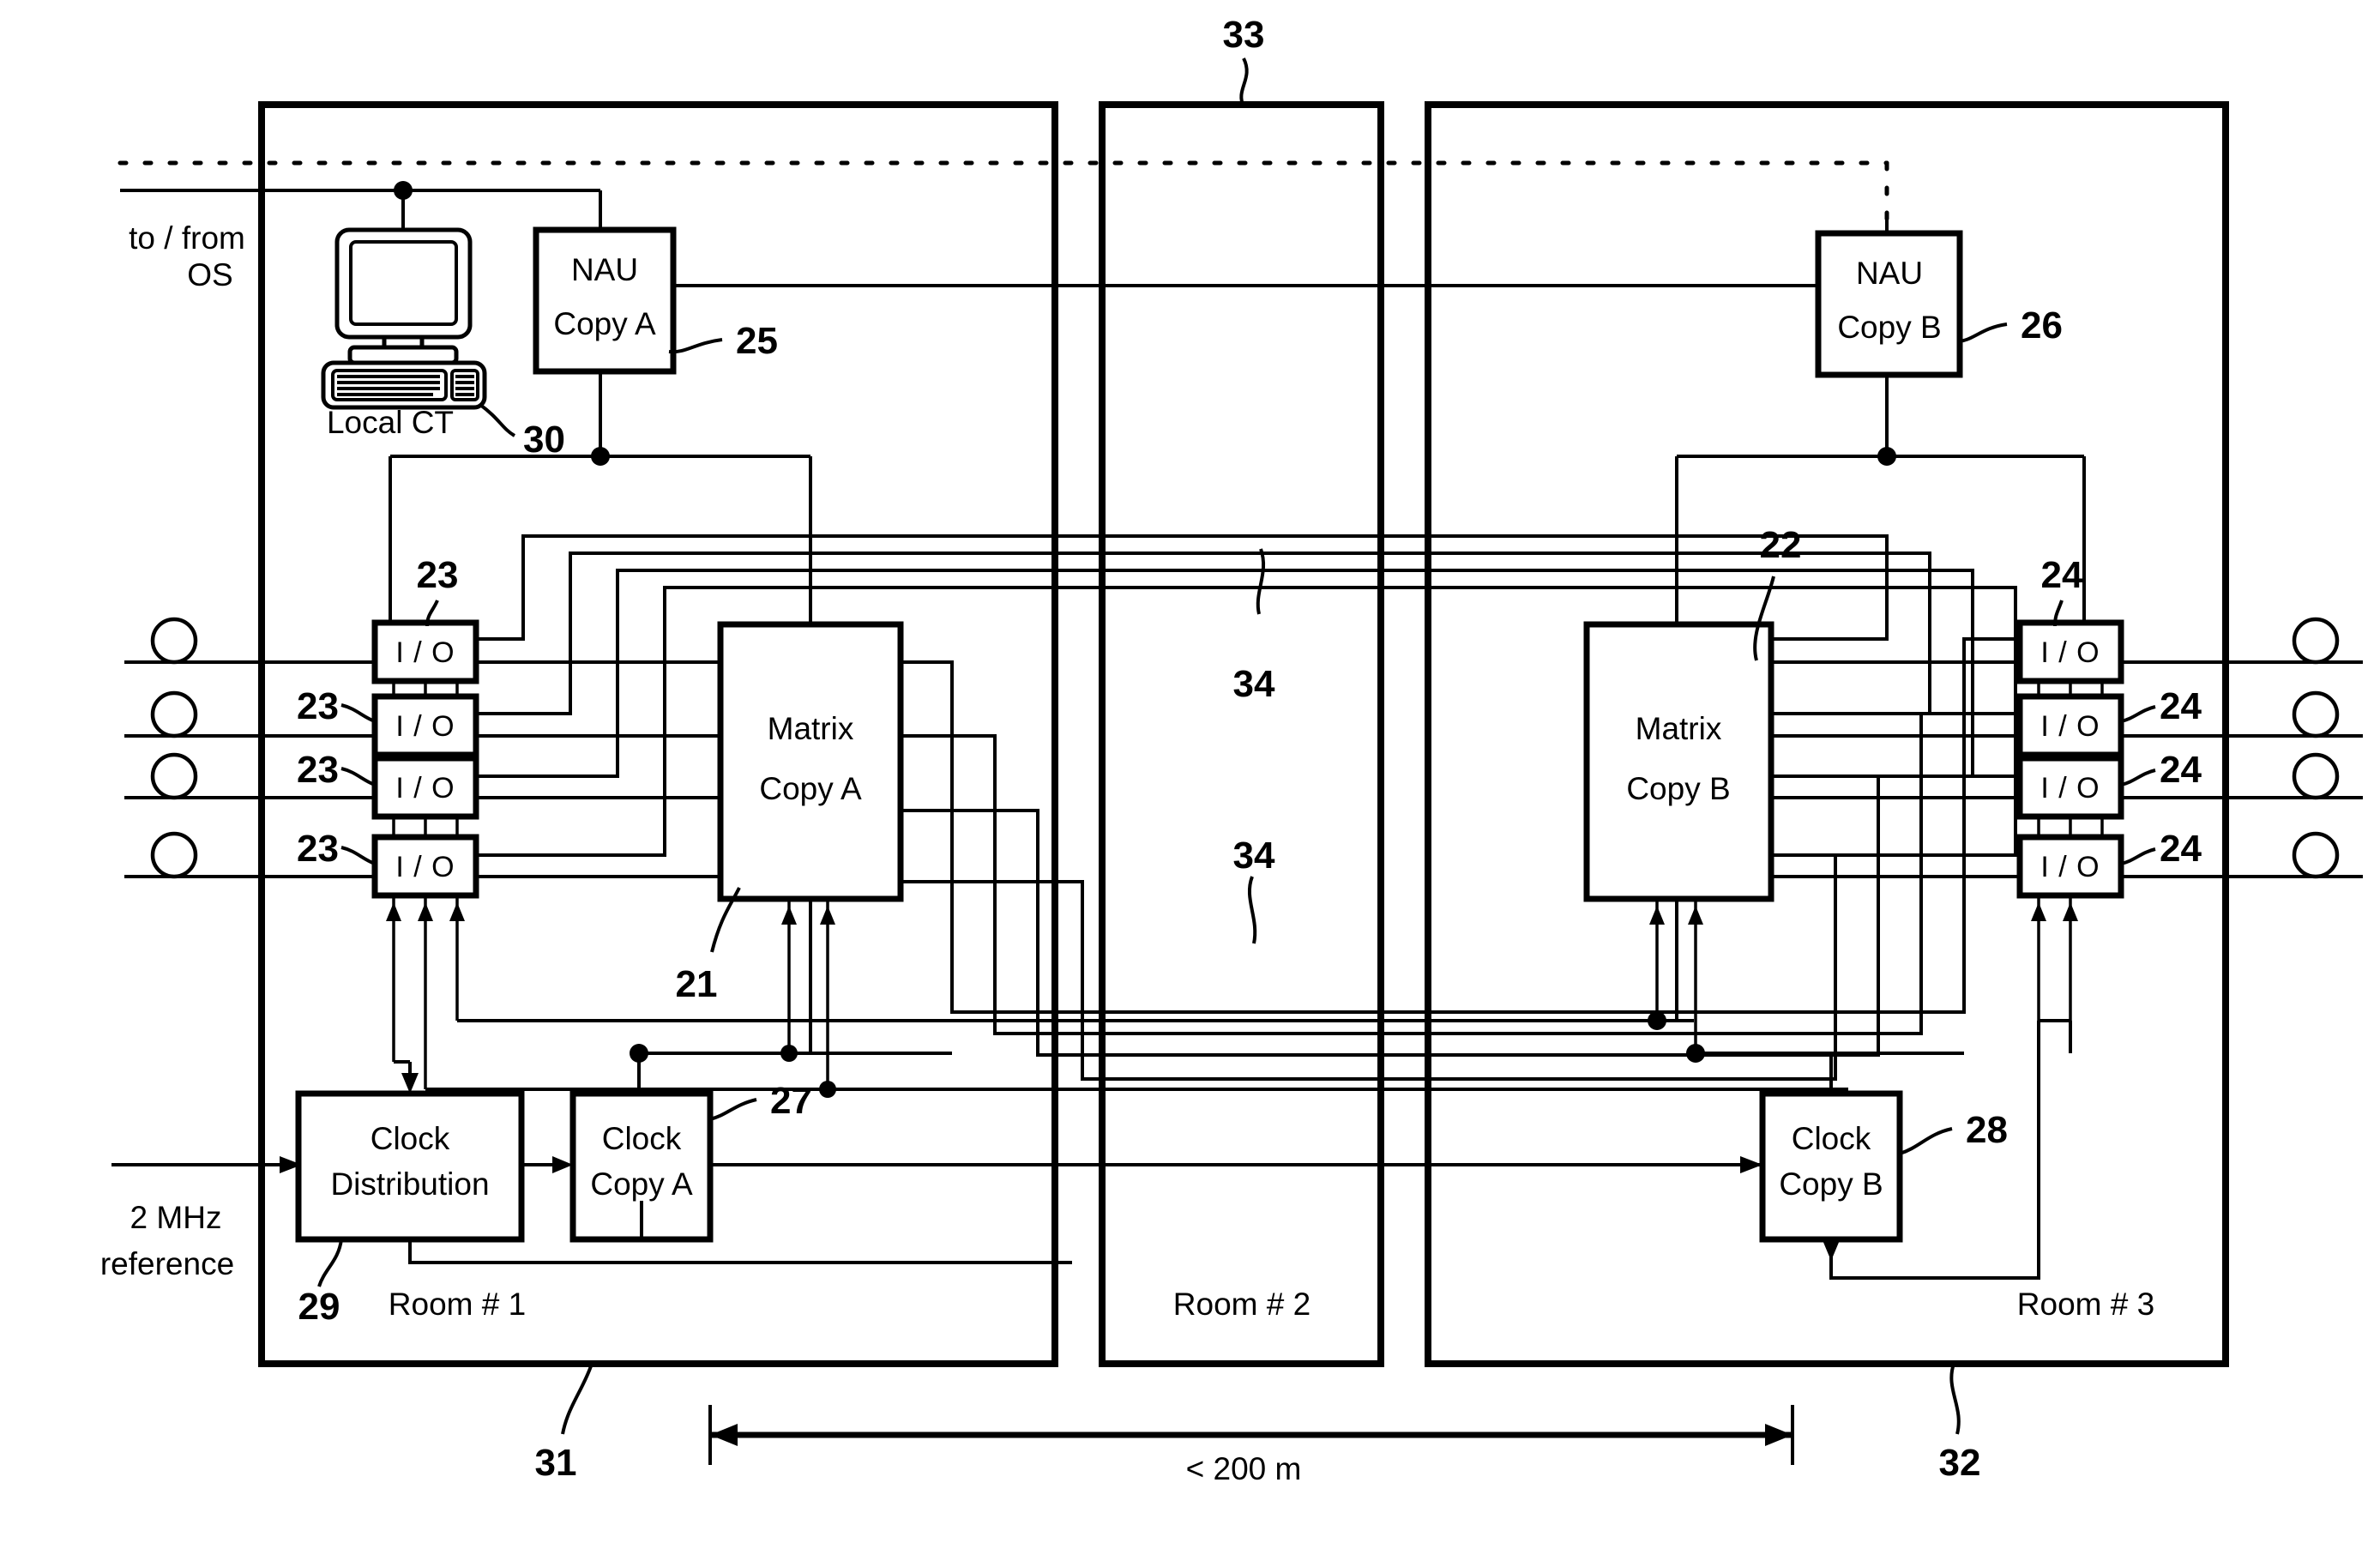 This screenshot has width=2380, height=1555. Describe the element at coordinates (2070, 726) in the screenshot. I see `io-right-2-label: I / O` at that location.